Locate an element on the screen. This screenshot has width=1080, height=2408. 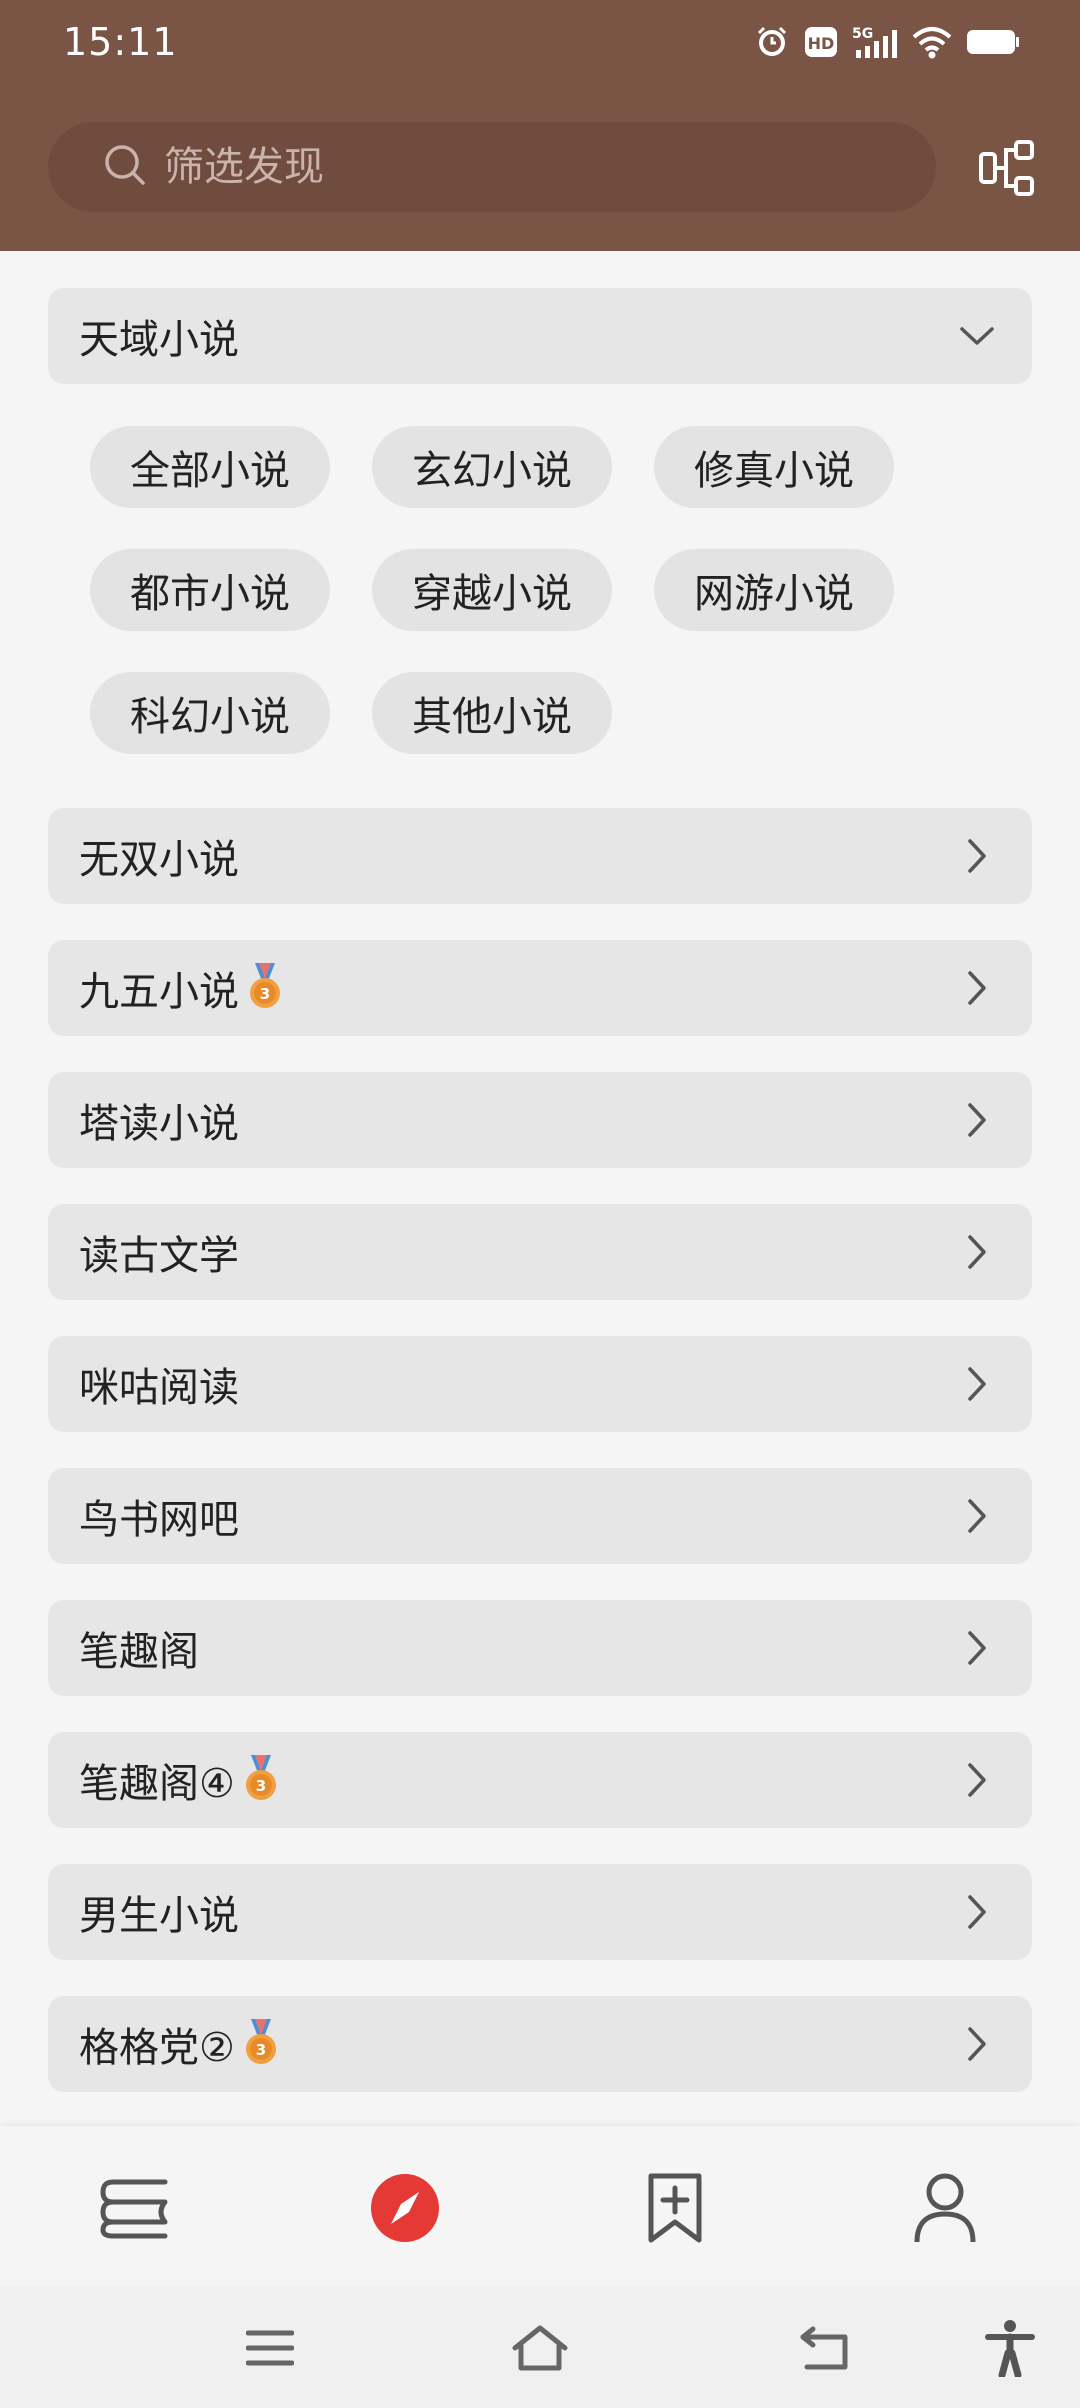
nav-discover is located at coordinates (405, 2210).